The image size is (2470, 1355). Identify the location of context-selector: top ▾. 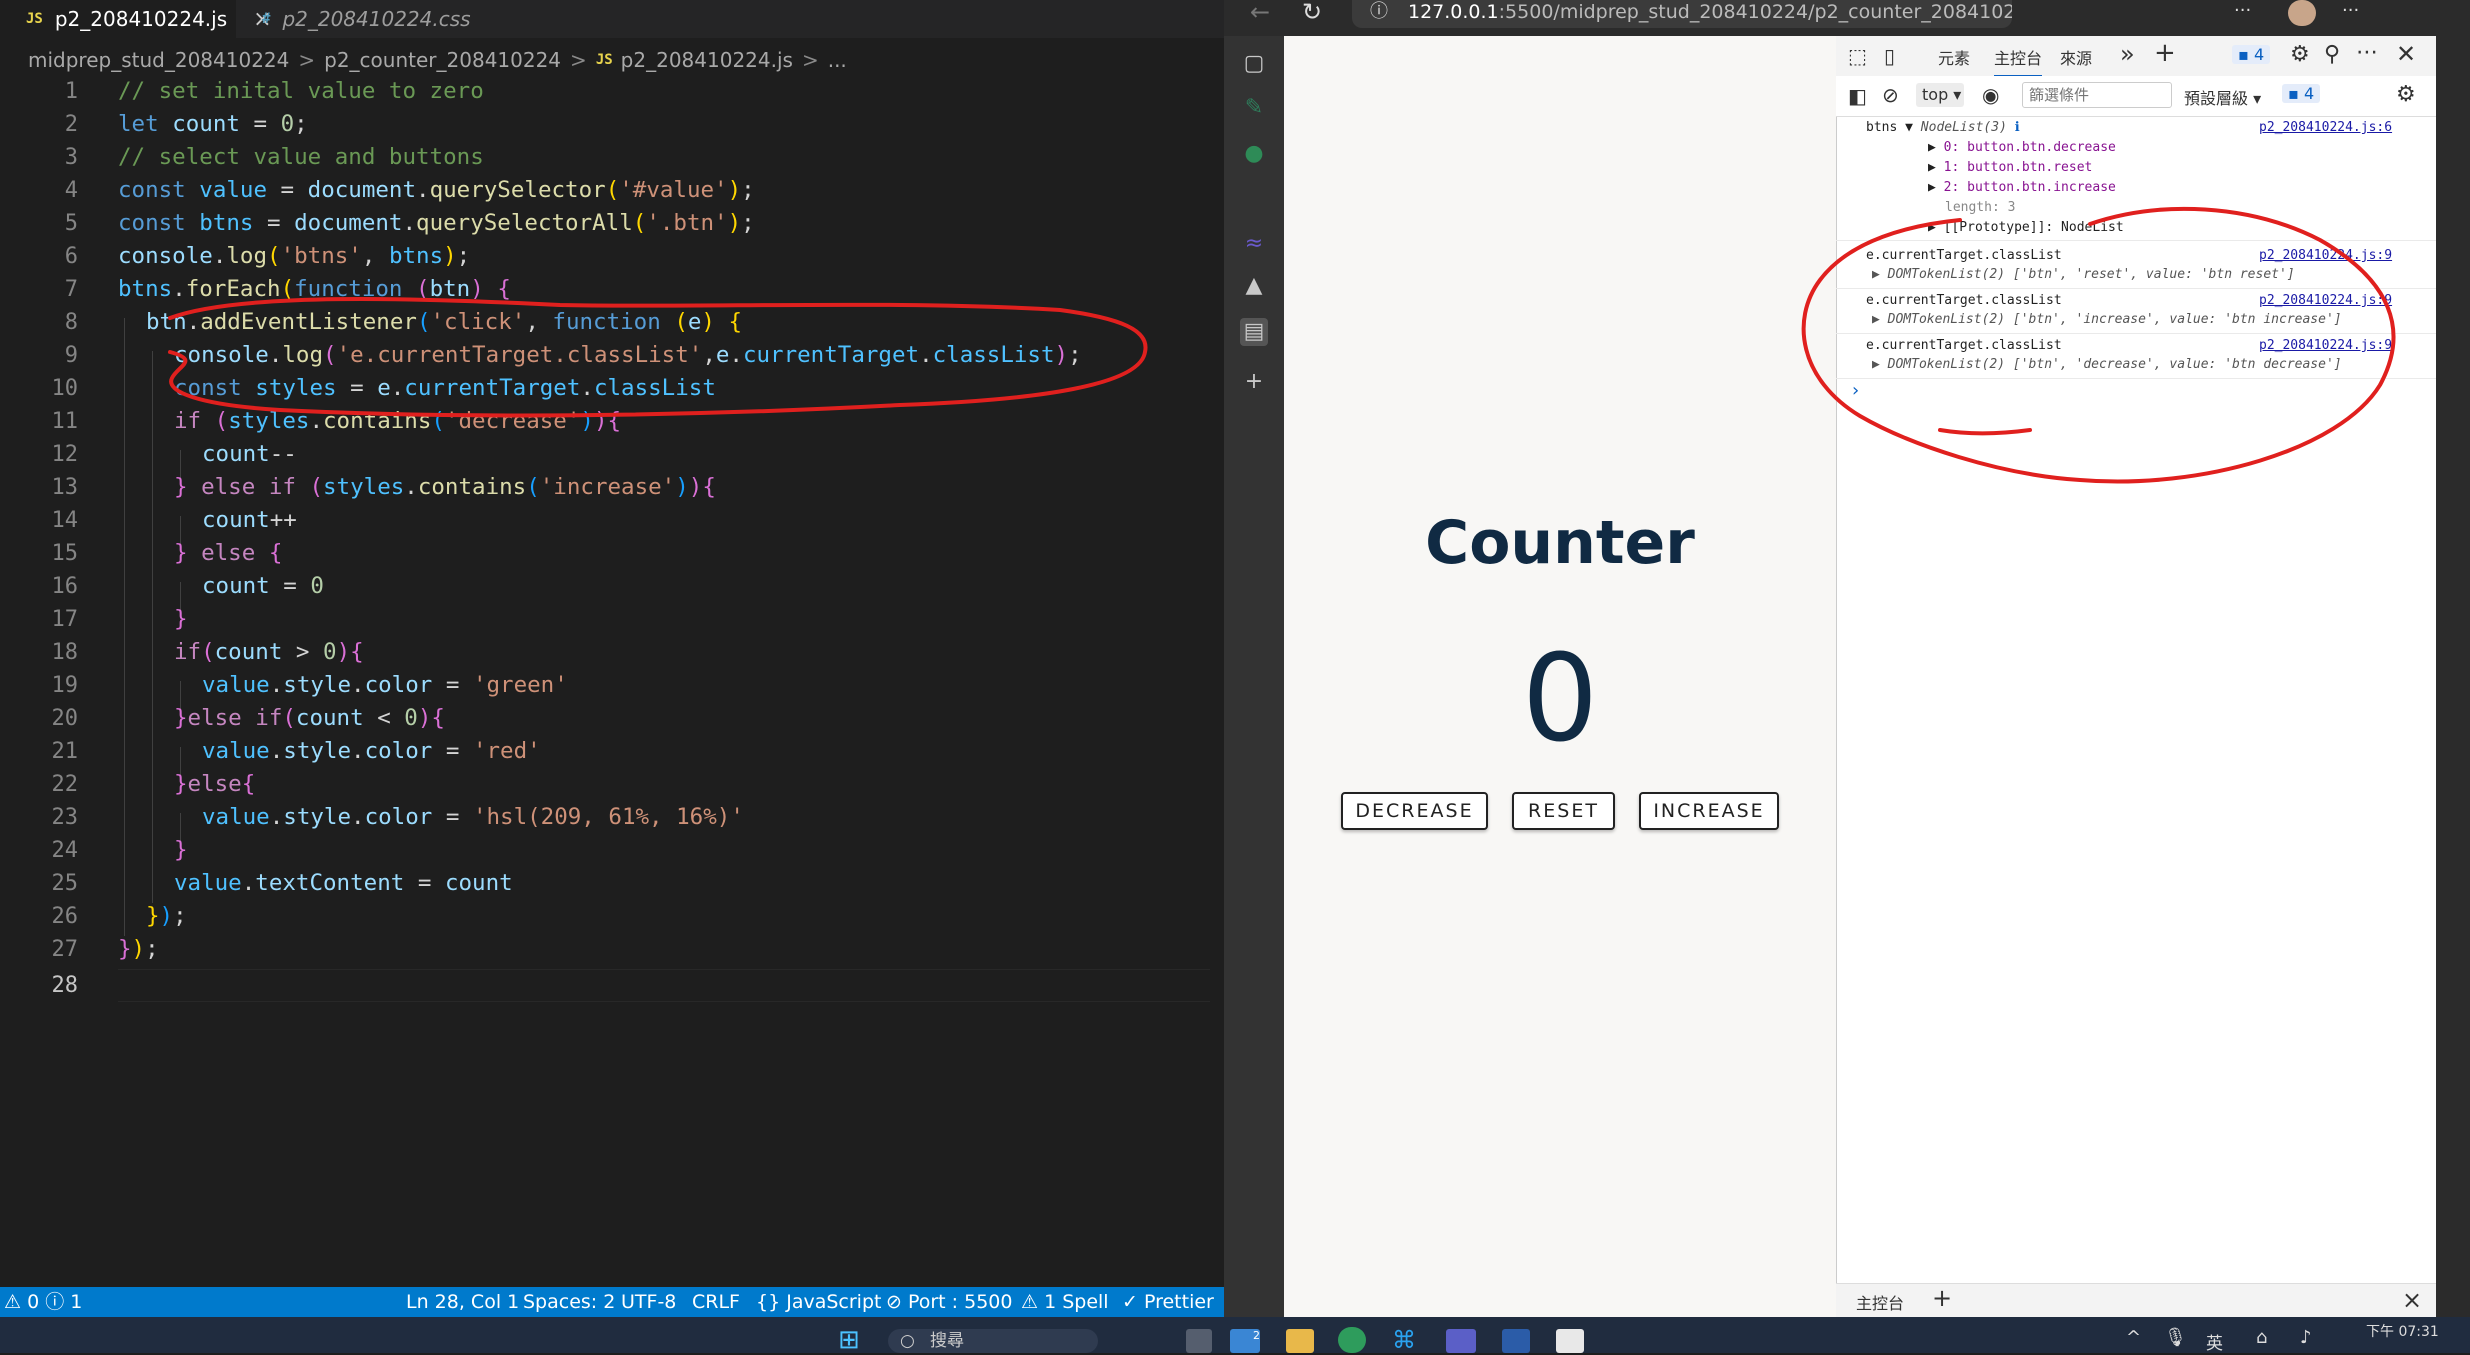
(1940, 95).